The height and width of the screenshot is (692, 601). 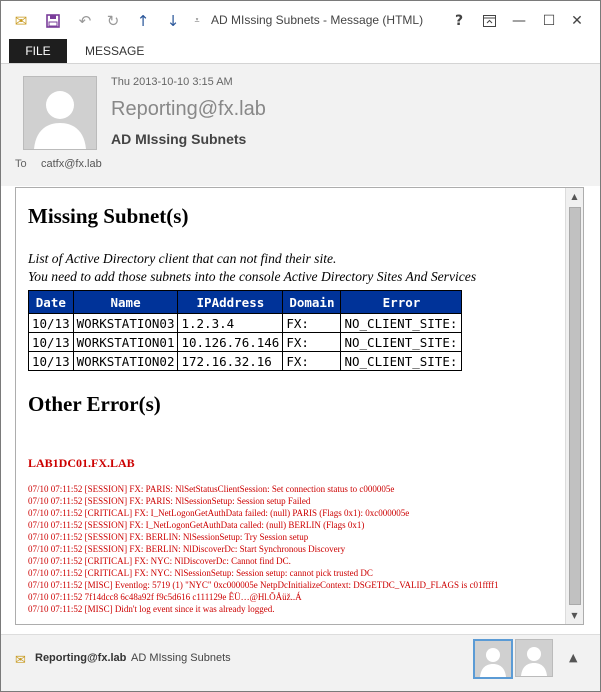 I want to click on sender-avatar, so click(x=493, y=659).